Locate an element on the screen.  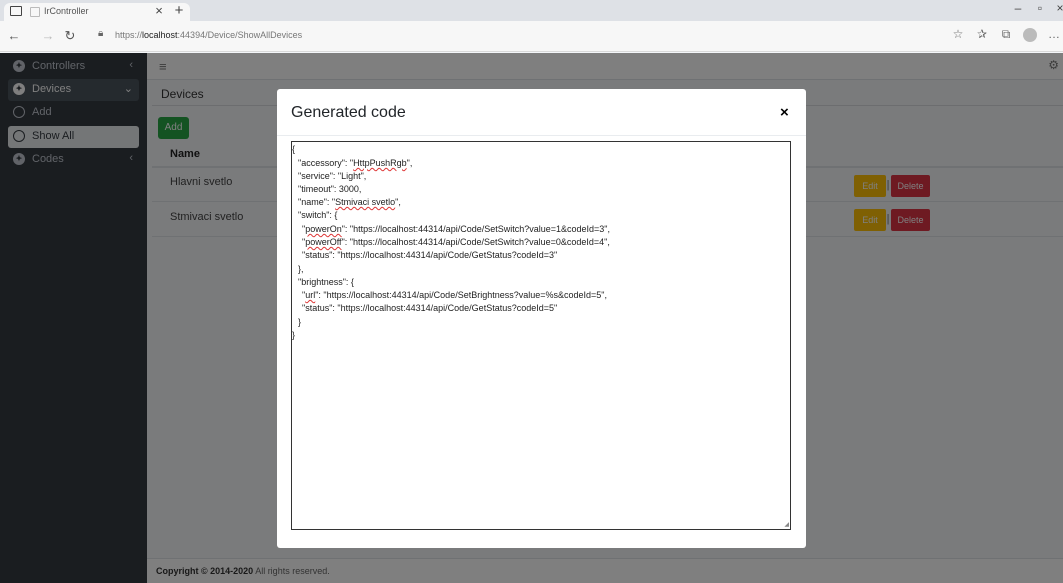
read-aloud-icon: ☆ is located at coordinates (958, 34).